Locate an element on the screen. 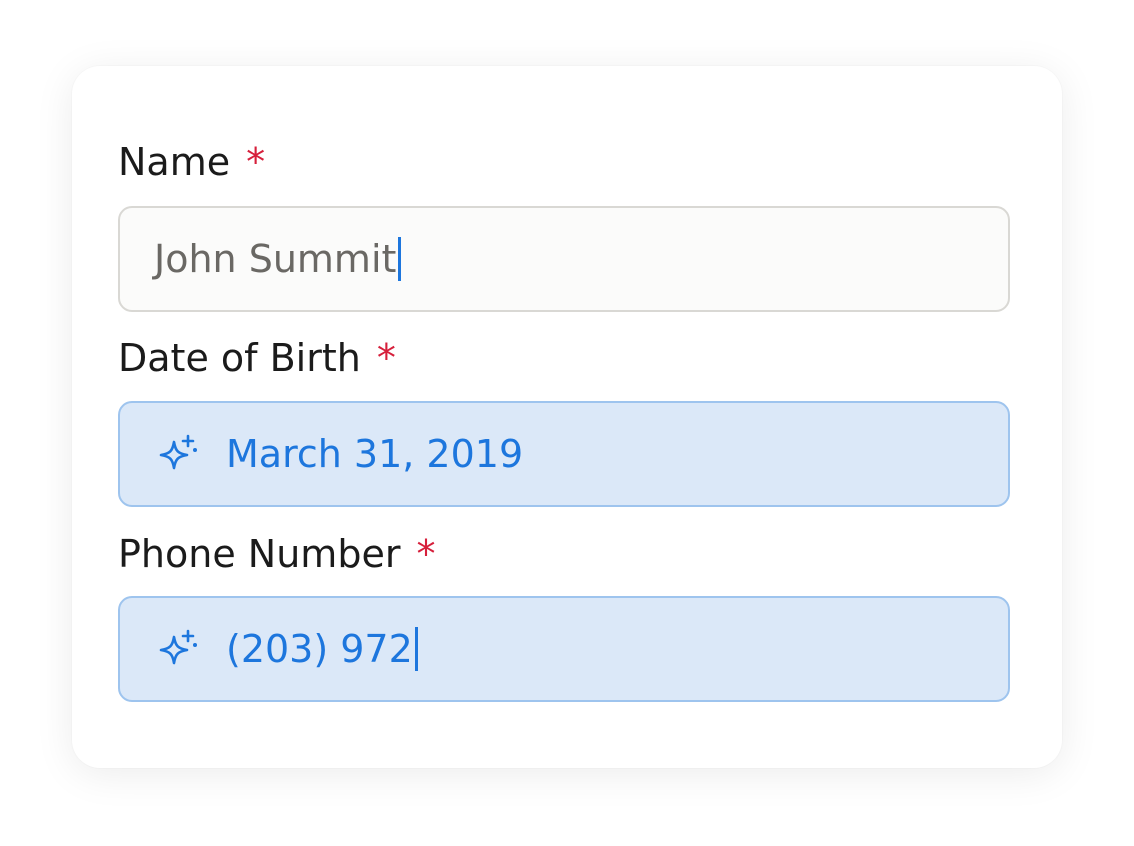  dob-label: Date of Birth * is located at coordinates (257, 358).